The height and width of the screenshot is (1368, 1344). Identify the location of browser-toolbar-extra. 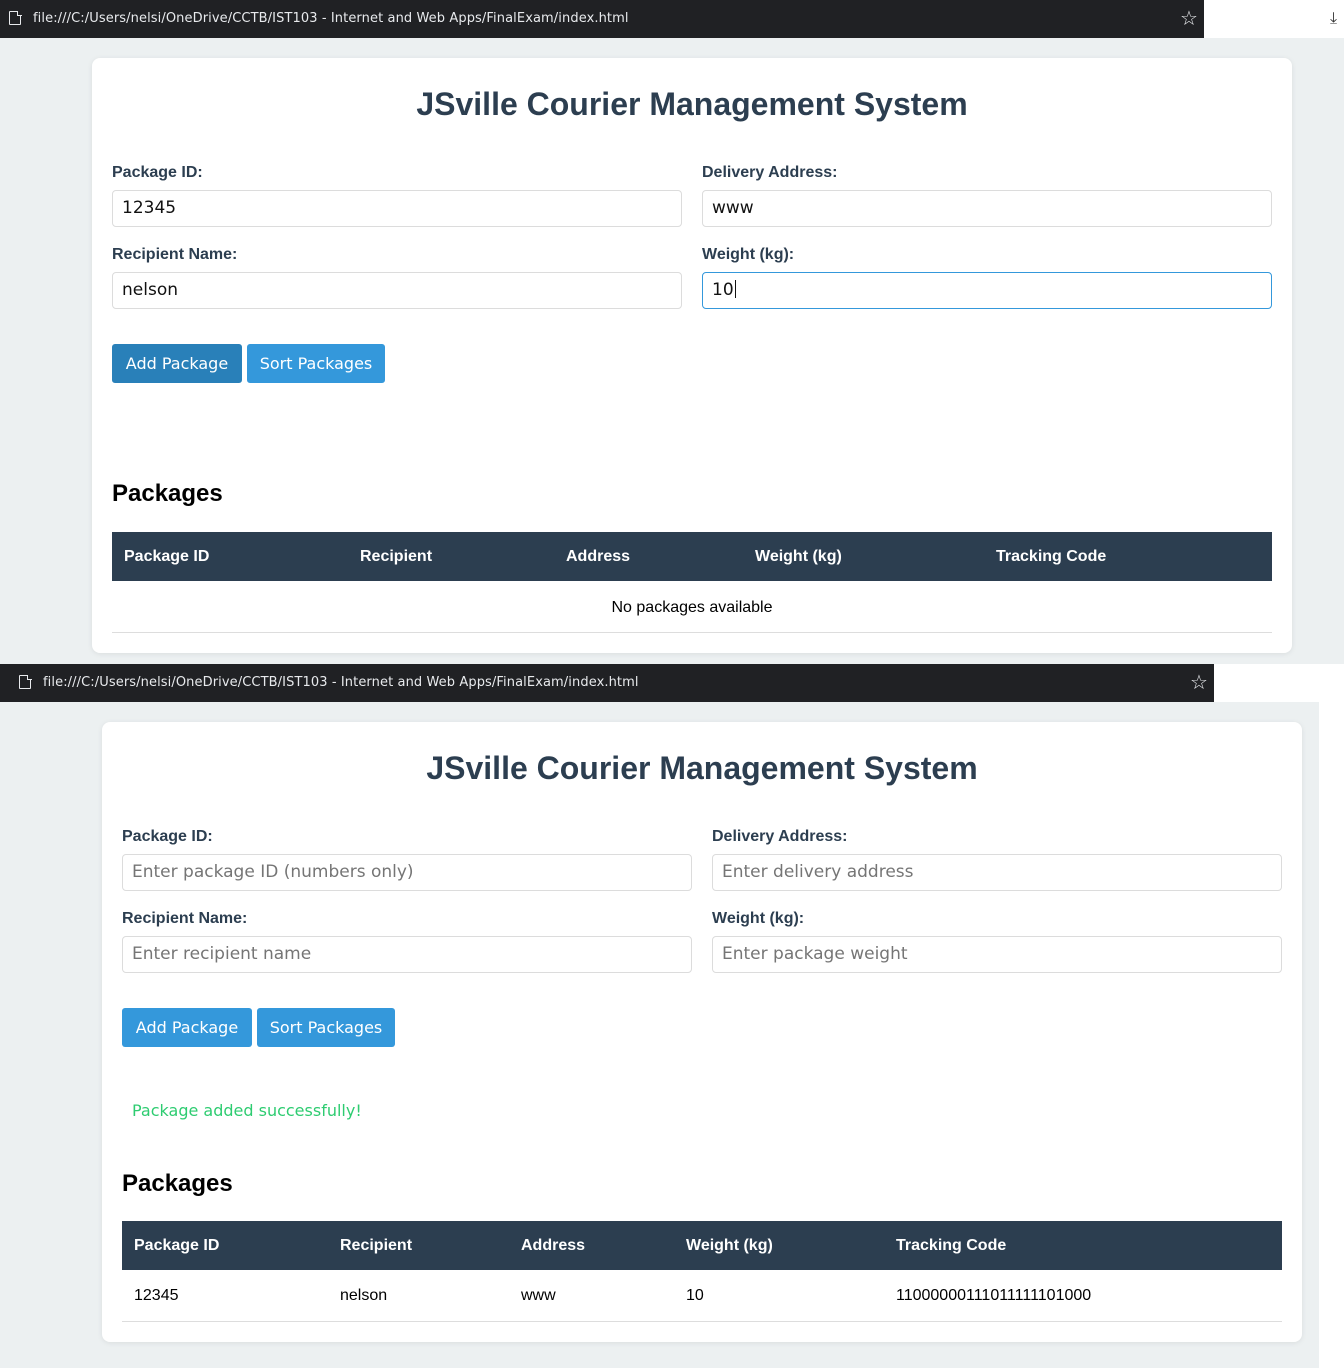
(1274, 19).